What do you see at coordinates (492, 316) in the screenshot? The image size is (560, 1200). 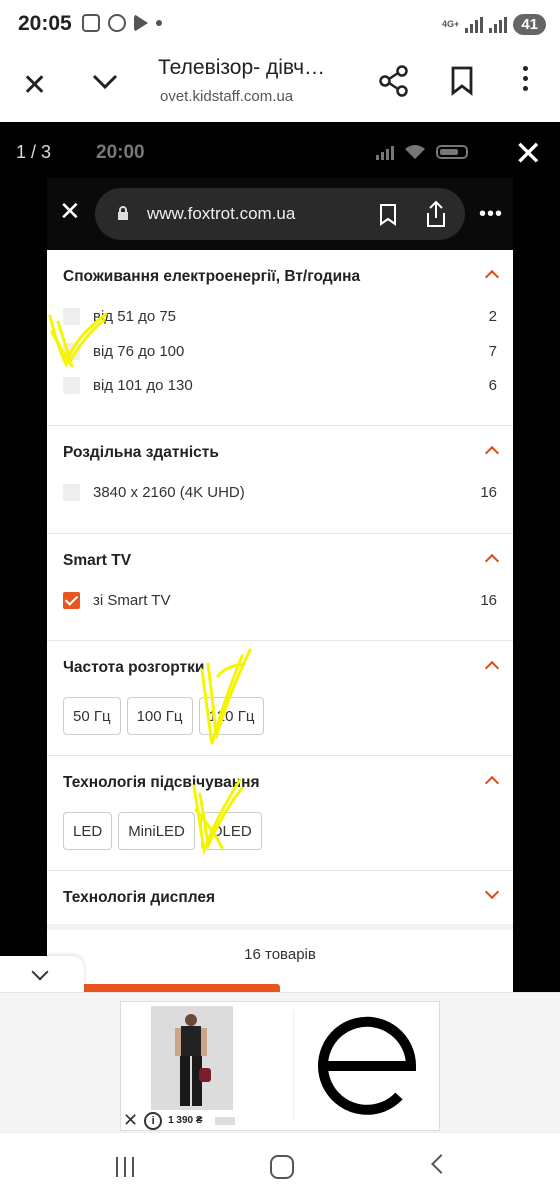 I see `option-count: 2` at bounding box center [492, 316].